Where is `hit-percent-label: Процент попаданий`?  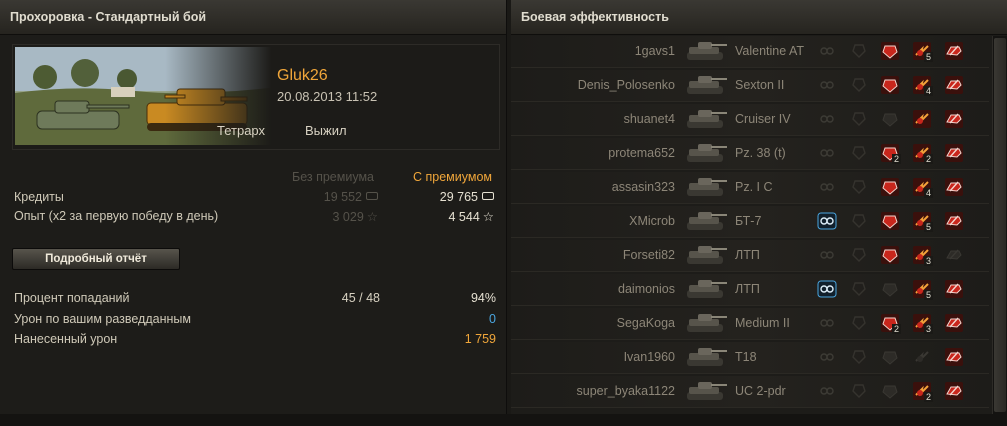 hit-percent-label: Процент попаданий is located at coordinates (72, 298).